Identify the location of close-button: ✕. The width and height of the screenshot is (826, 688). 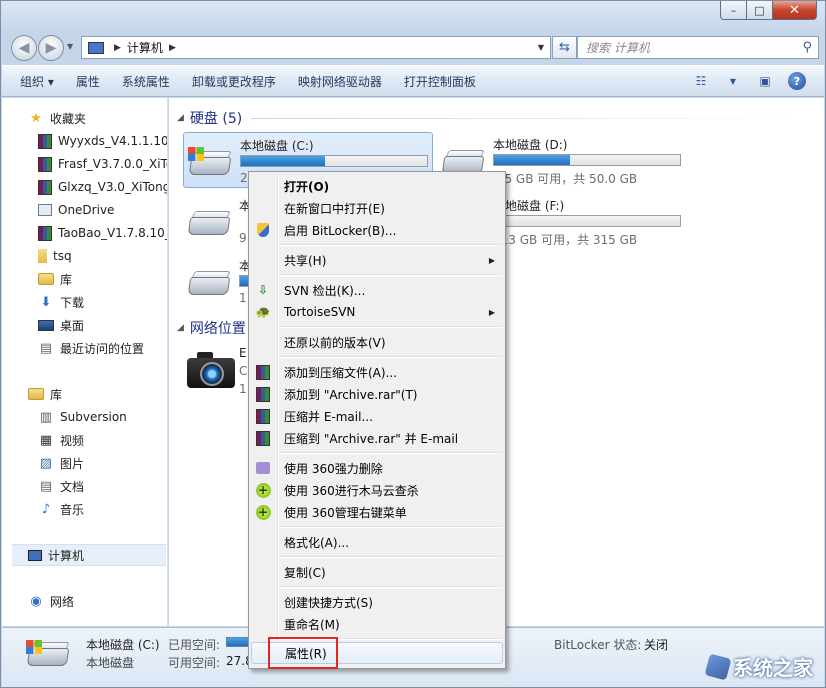
(795, 10).